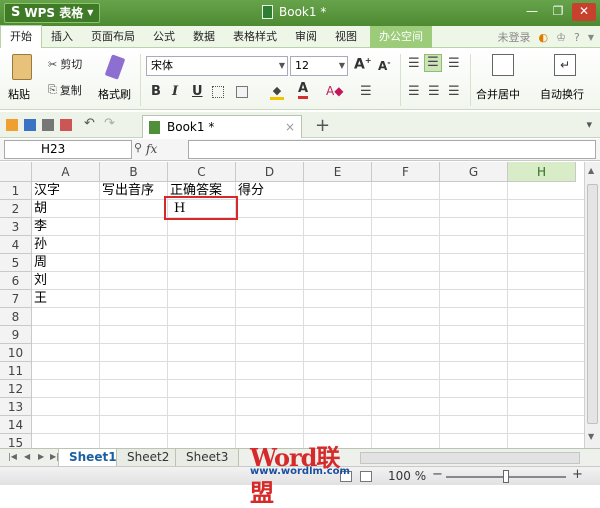 This screenshot has width=600, height=508. I want to click on scroll-up-icon: ▲, so click(591, 170).